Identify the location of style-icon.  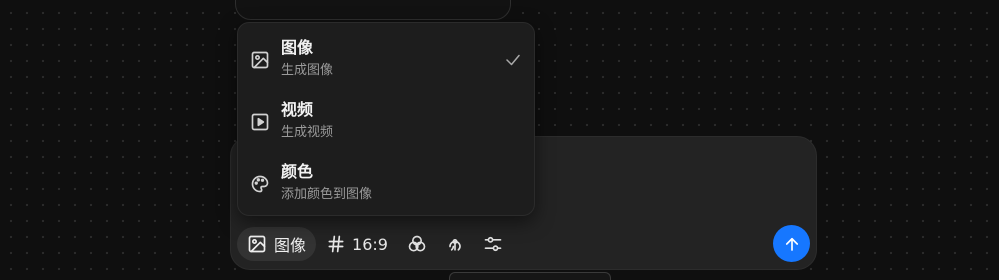
(417, 243).